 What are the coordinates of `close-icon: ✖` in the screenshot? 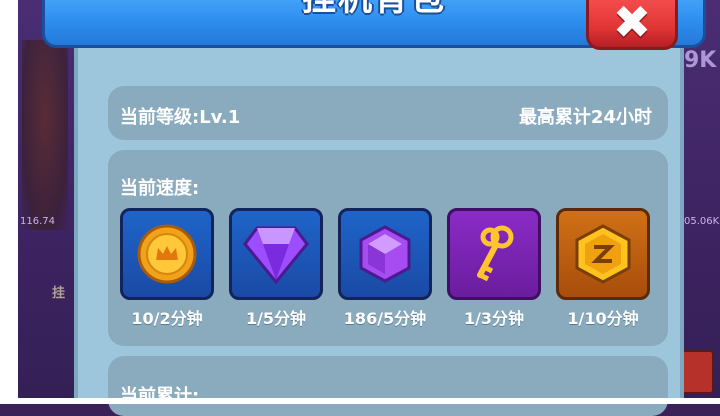 It's located at (632, 24).